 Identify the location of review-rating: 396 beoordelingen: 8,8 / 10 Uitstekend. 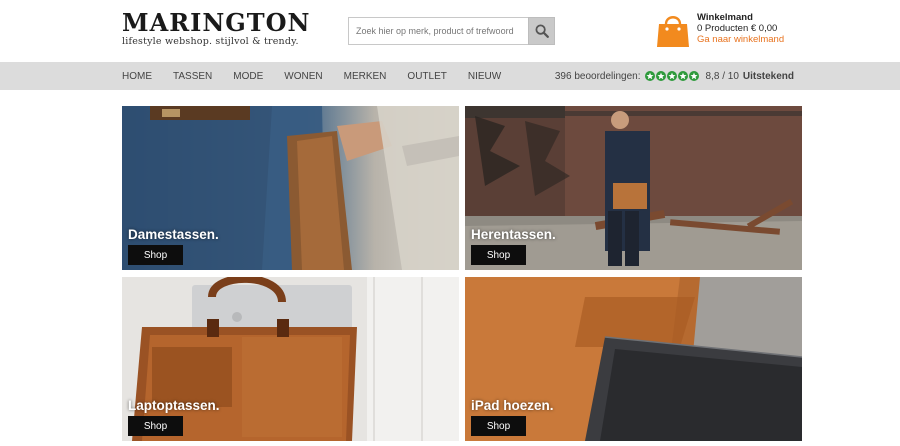
(674, 76).